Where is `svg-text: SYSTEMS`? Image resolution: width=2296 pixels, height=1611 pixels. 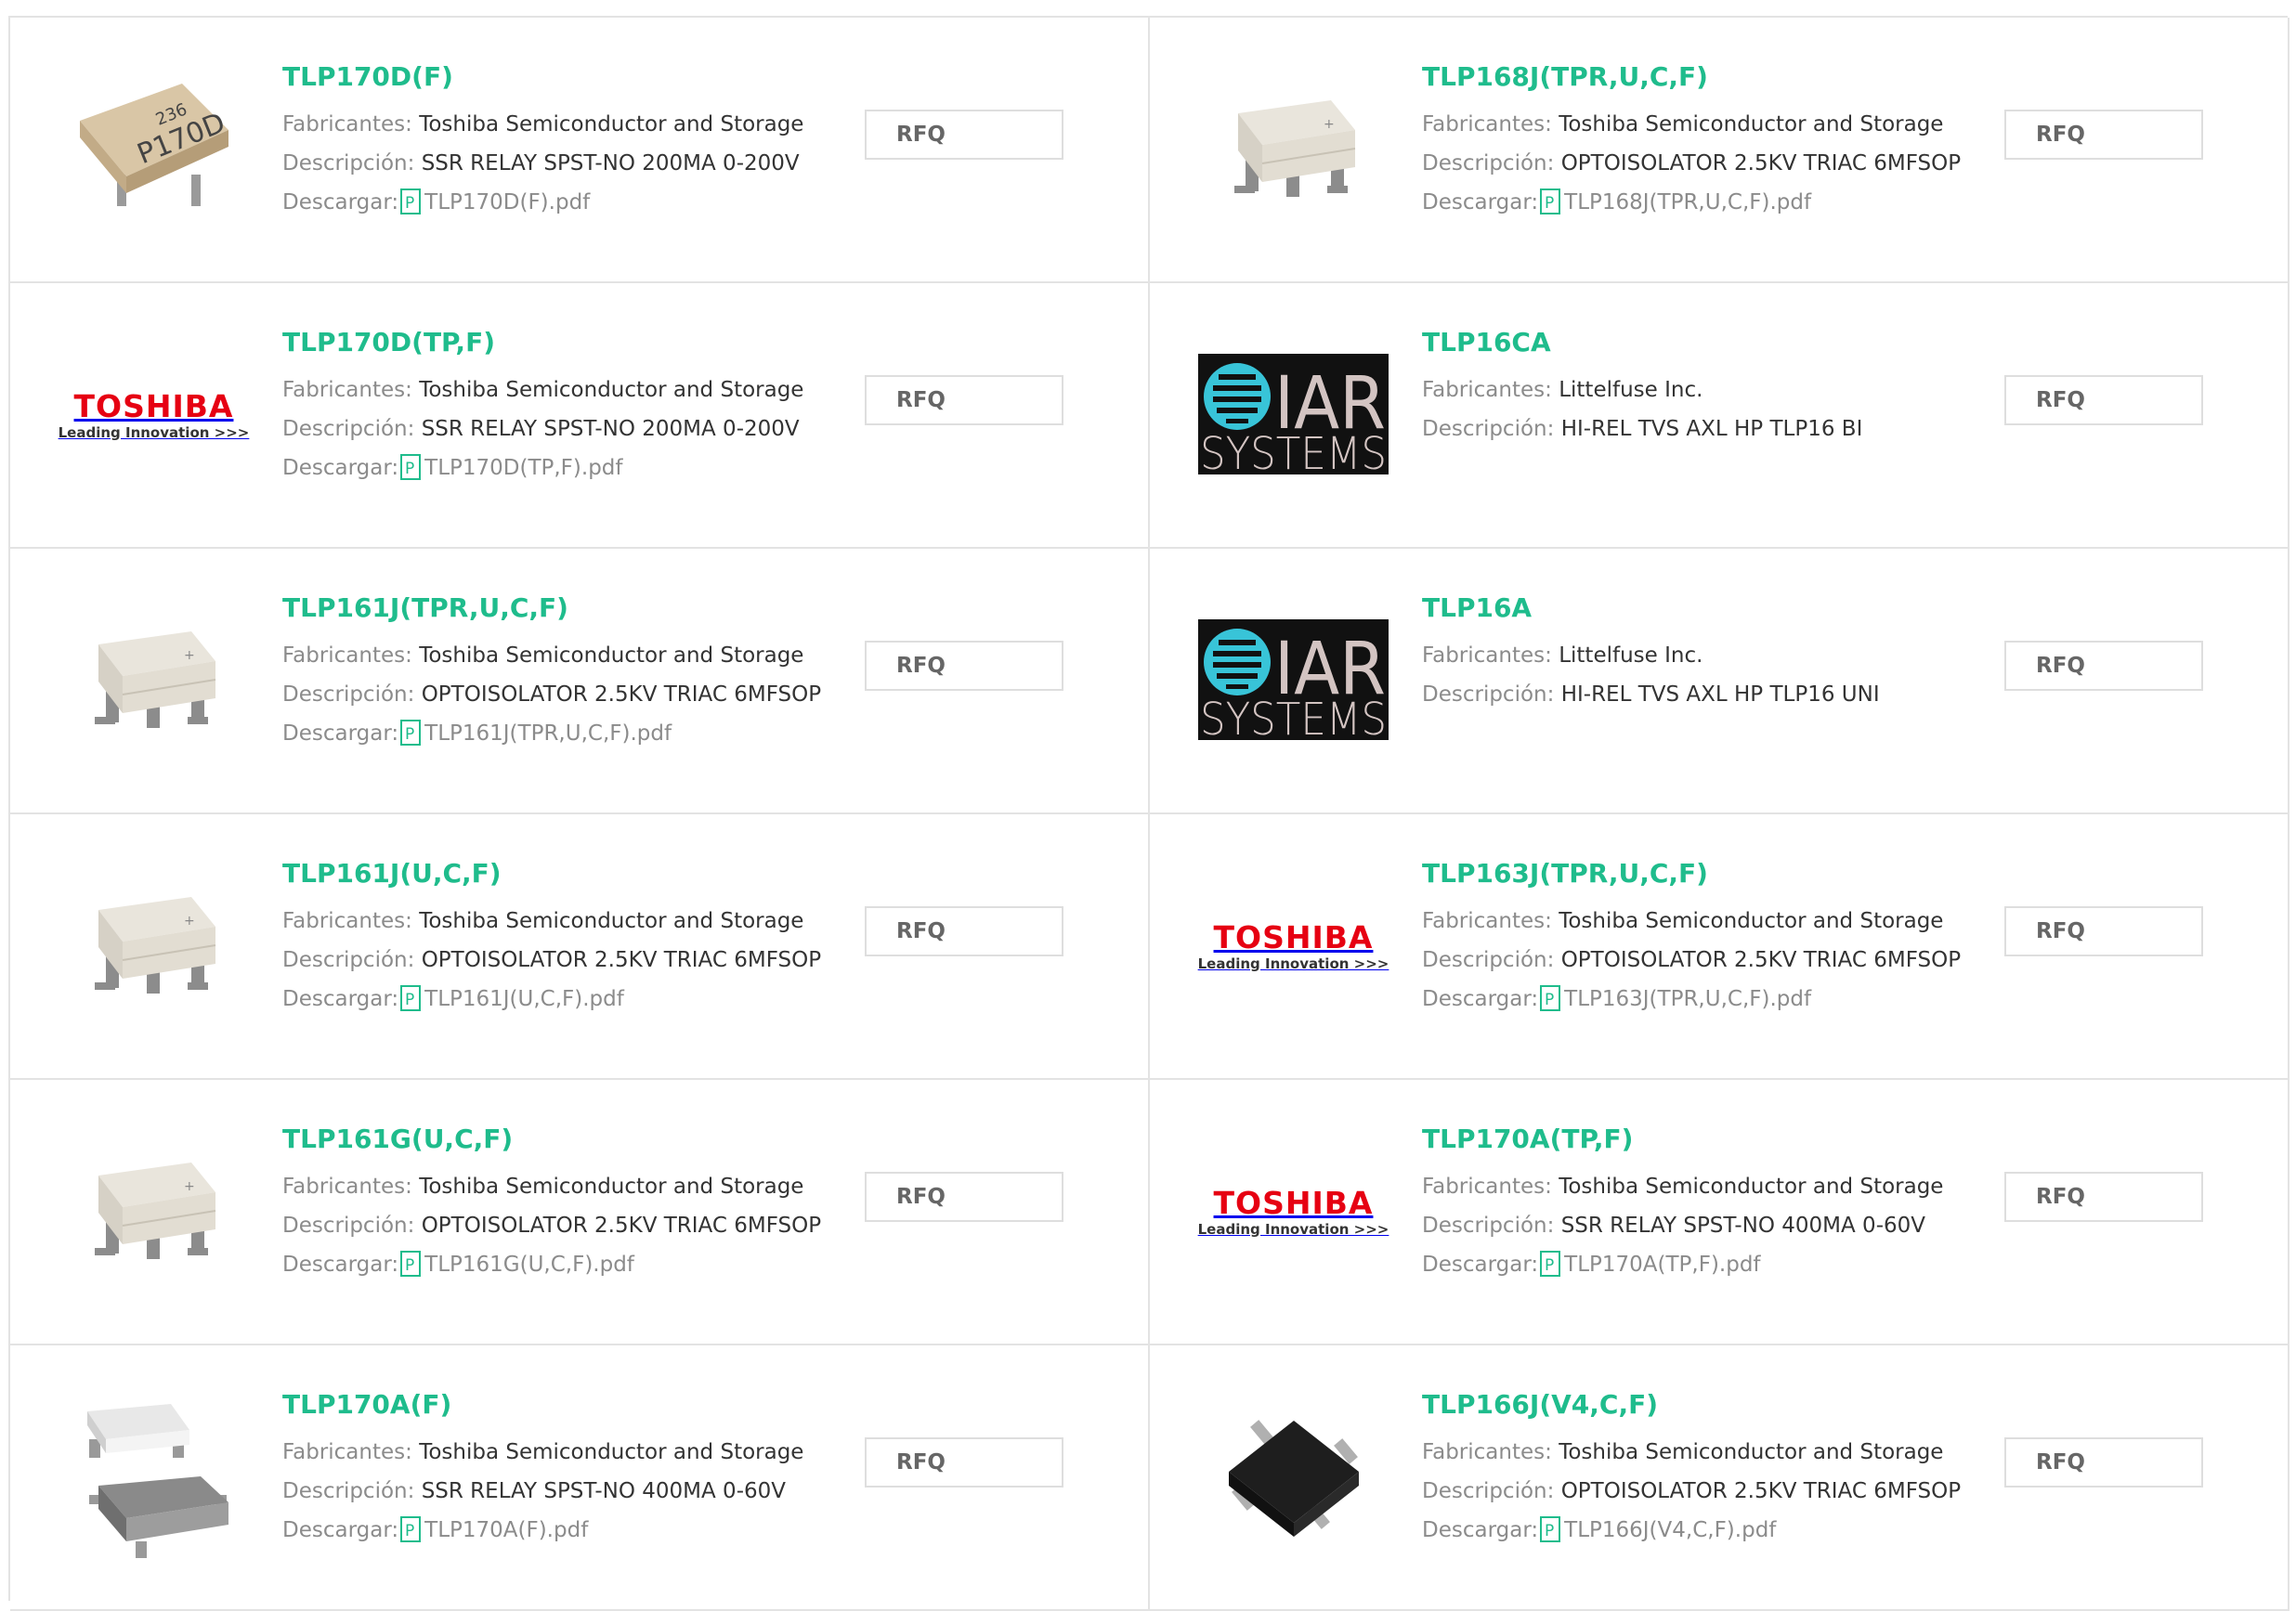 svg-text: SYSTEMS is located at coordinates (1293, 451).